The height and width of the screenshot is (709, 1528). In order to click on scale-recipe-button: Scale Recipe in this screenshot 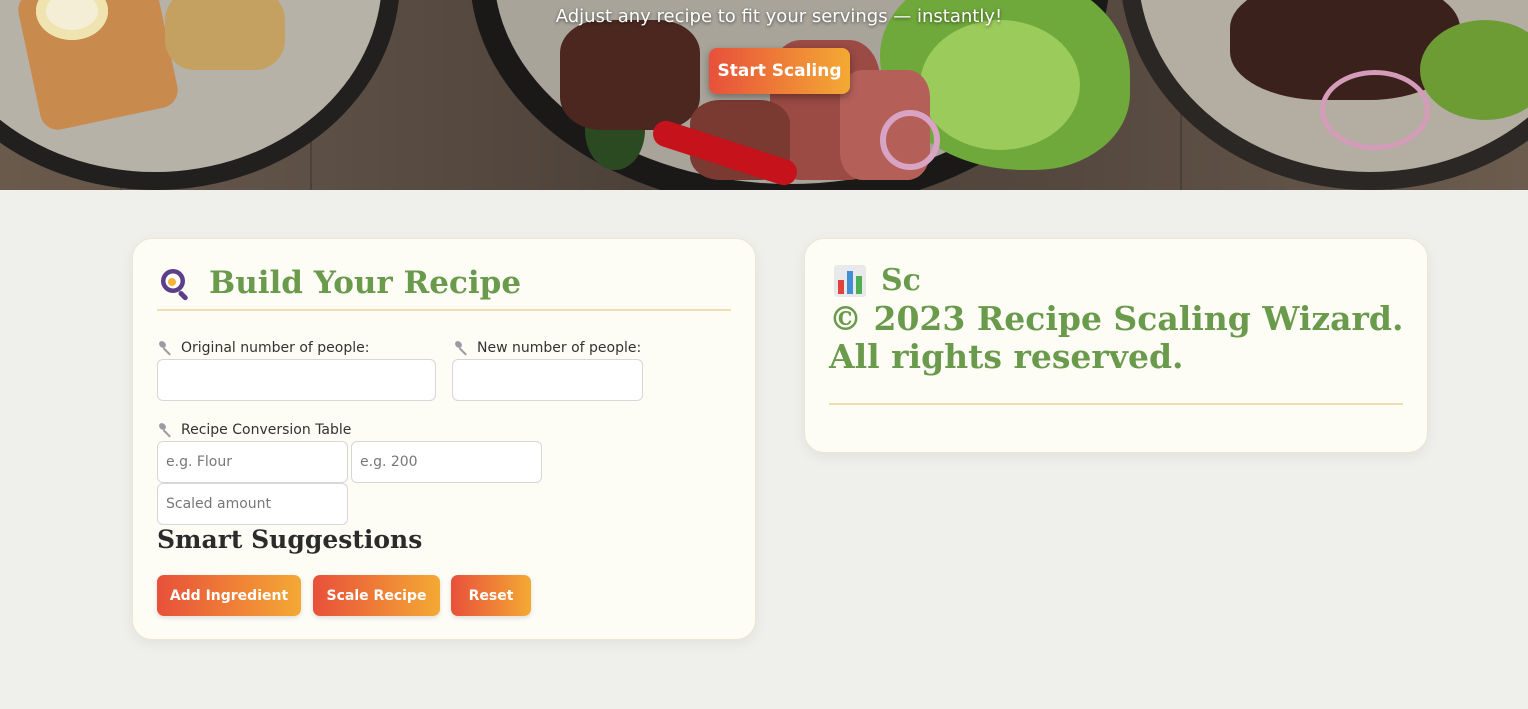, I will do `click(376, 595)`.